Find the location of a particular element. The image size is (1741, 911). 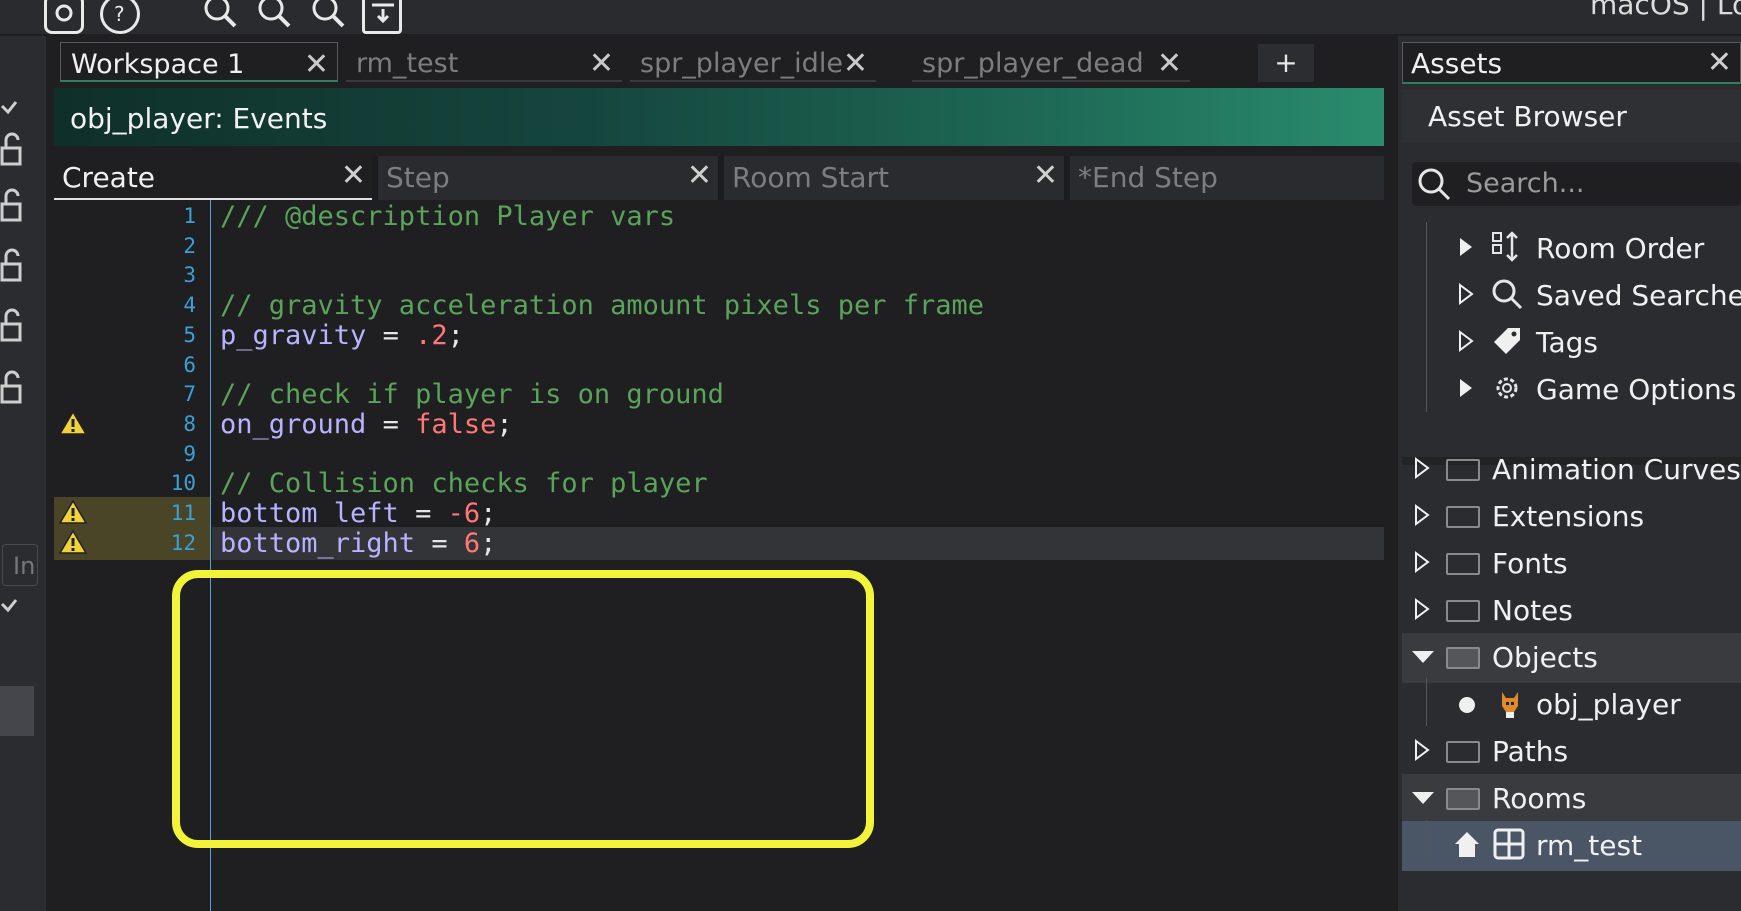

code-token: on_ground is located at coordinates (293, 424).